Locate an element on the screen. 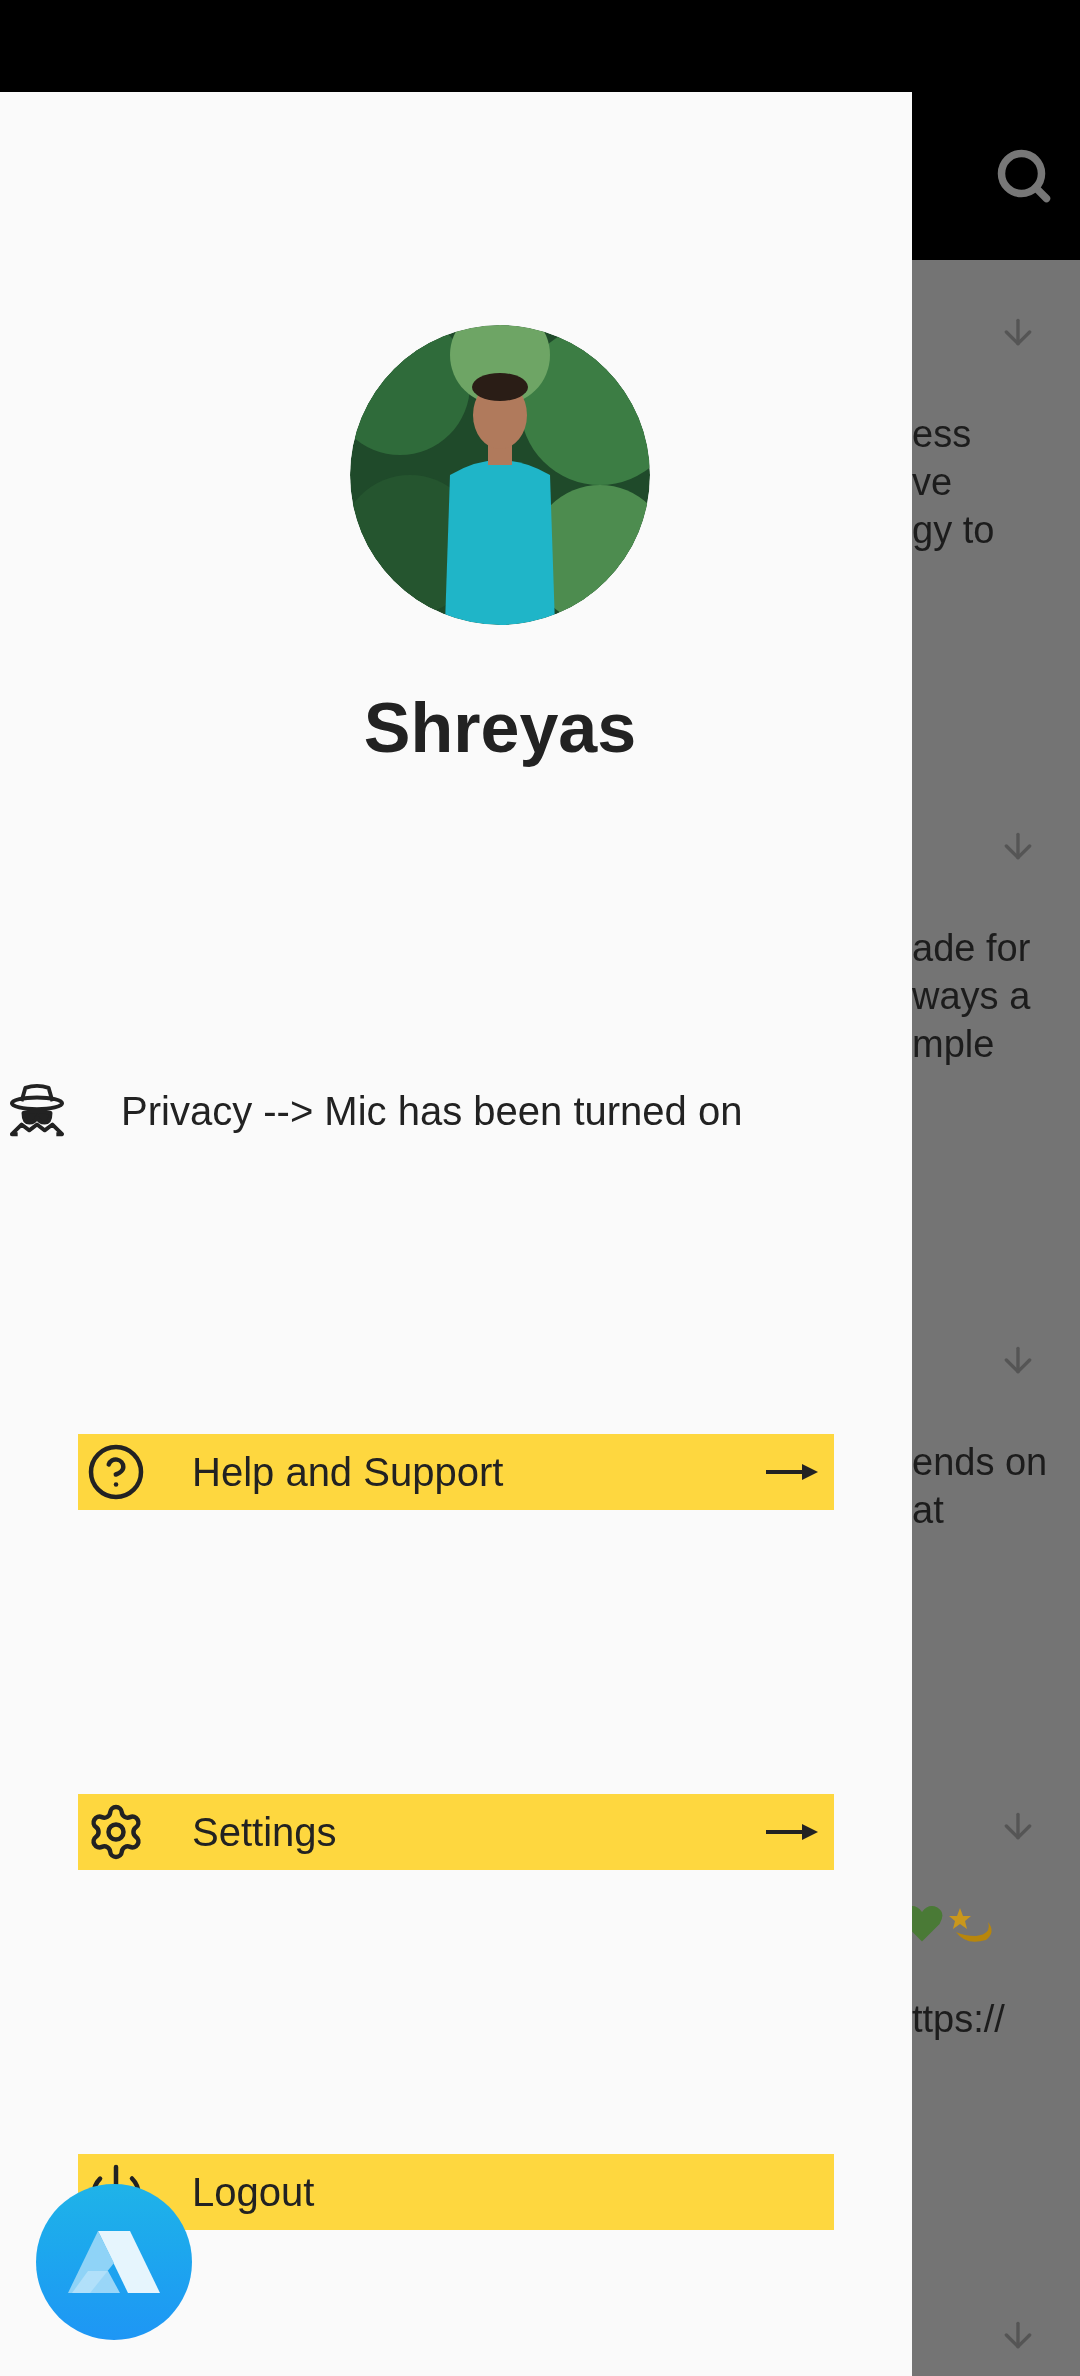  post-text: ways a is located at coordinates (972, 996).